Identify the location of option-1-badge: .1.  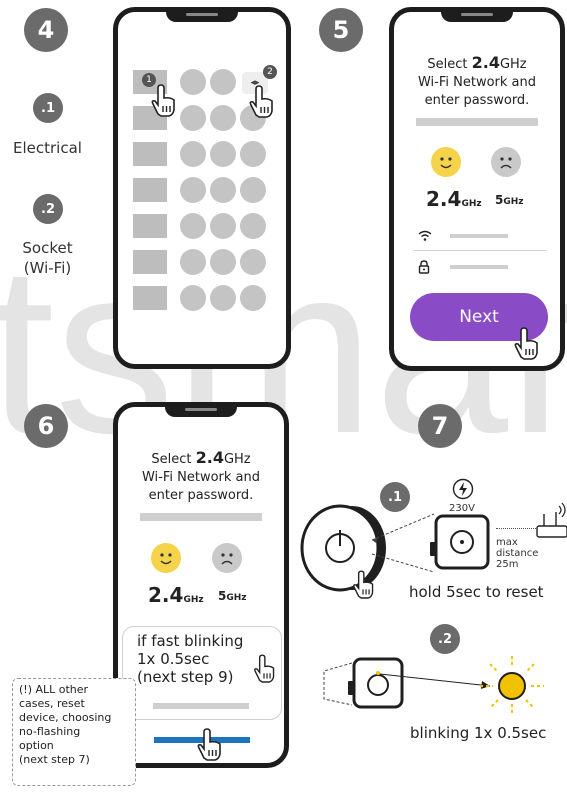
(48, 108).